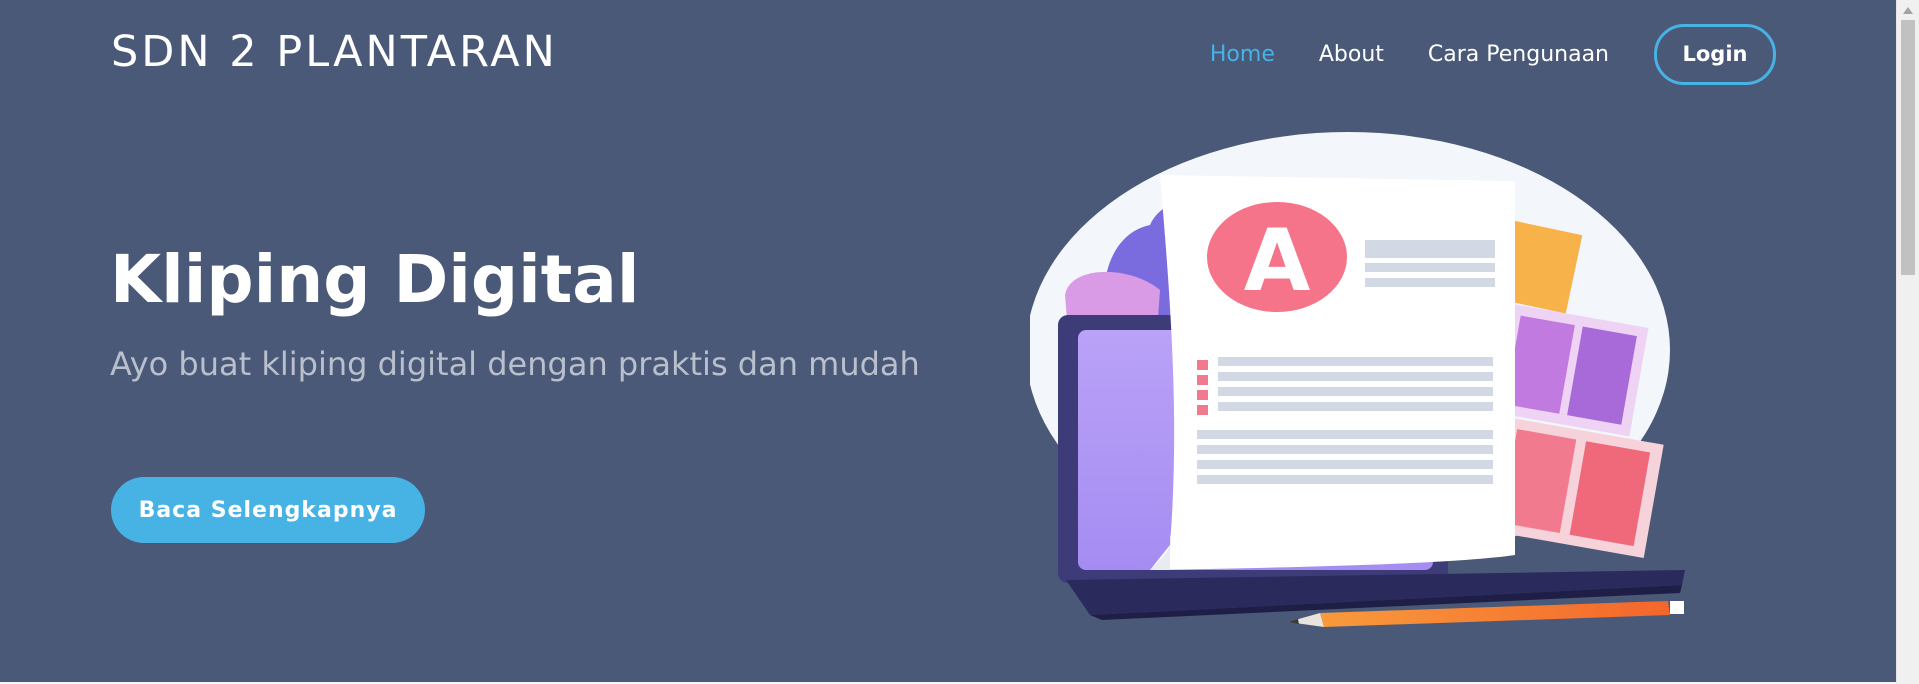 The width and height of the screenshot is (1919, 684). I want to click on nav-link-cara-pengunaan: Cara Pengunaan, so click(1518, 54).